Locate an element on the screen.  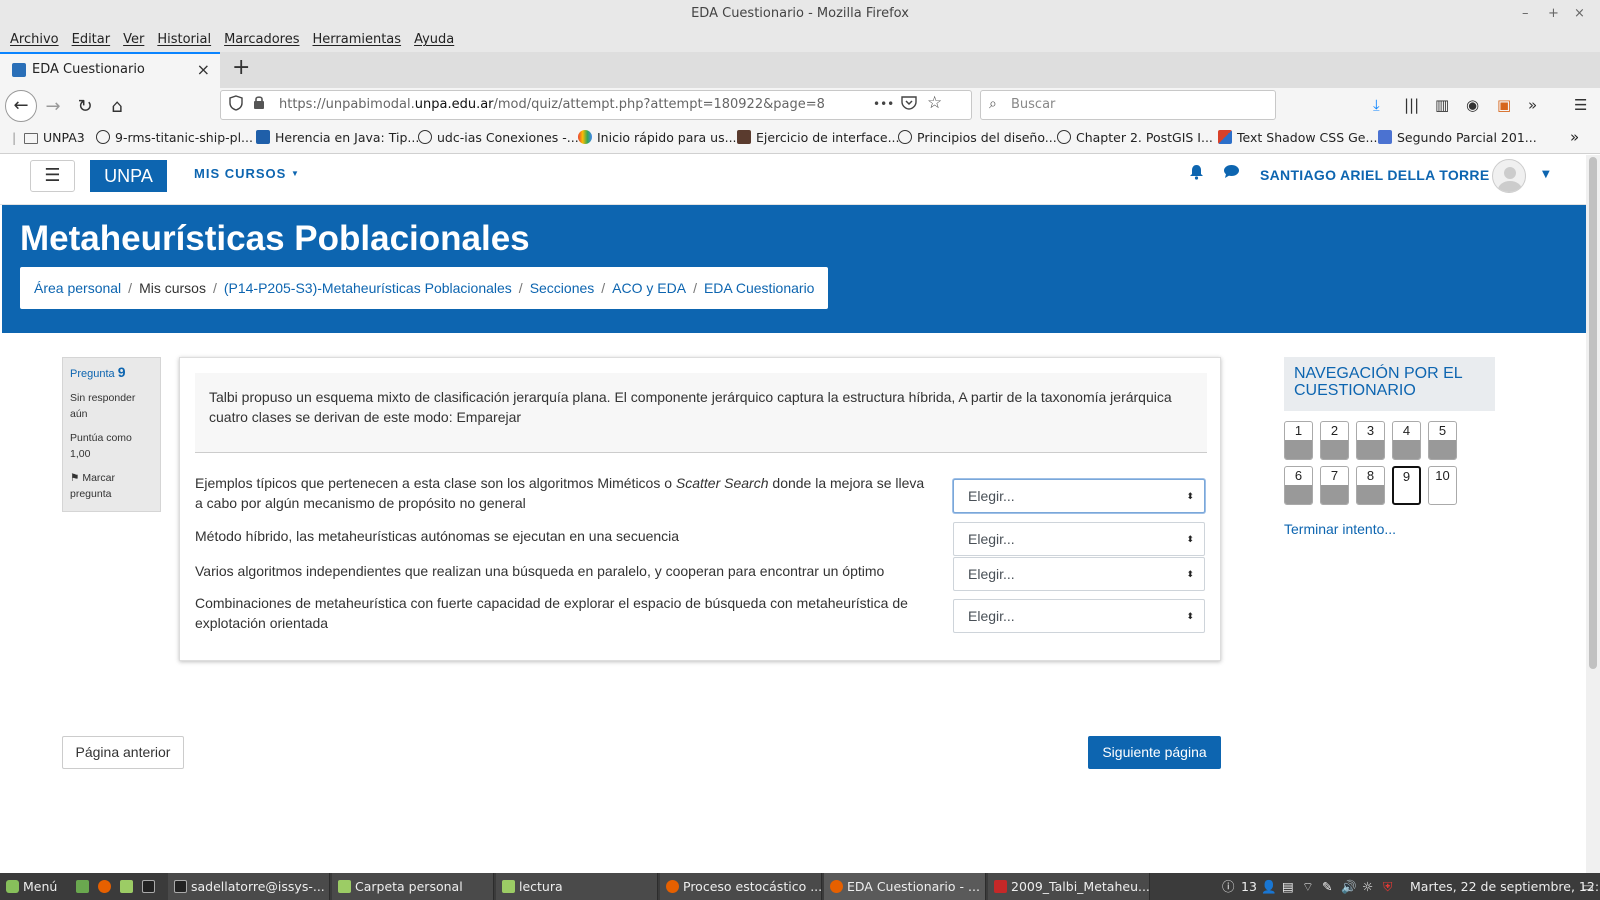
menu-archivo: Archivo is located at coordinates (37, 40).